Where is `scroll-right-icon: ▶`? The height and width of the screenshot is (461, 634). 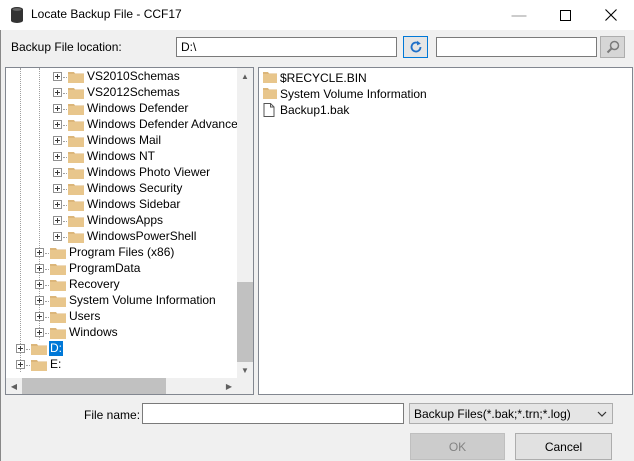 scroll-right-icon: ▶ is located at coordinates (229, 386).